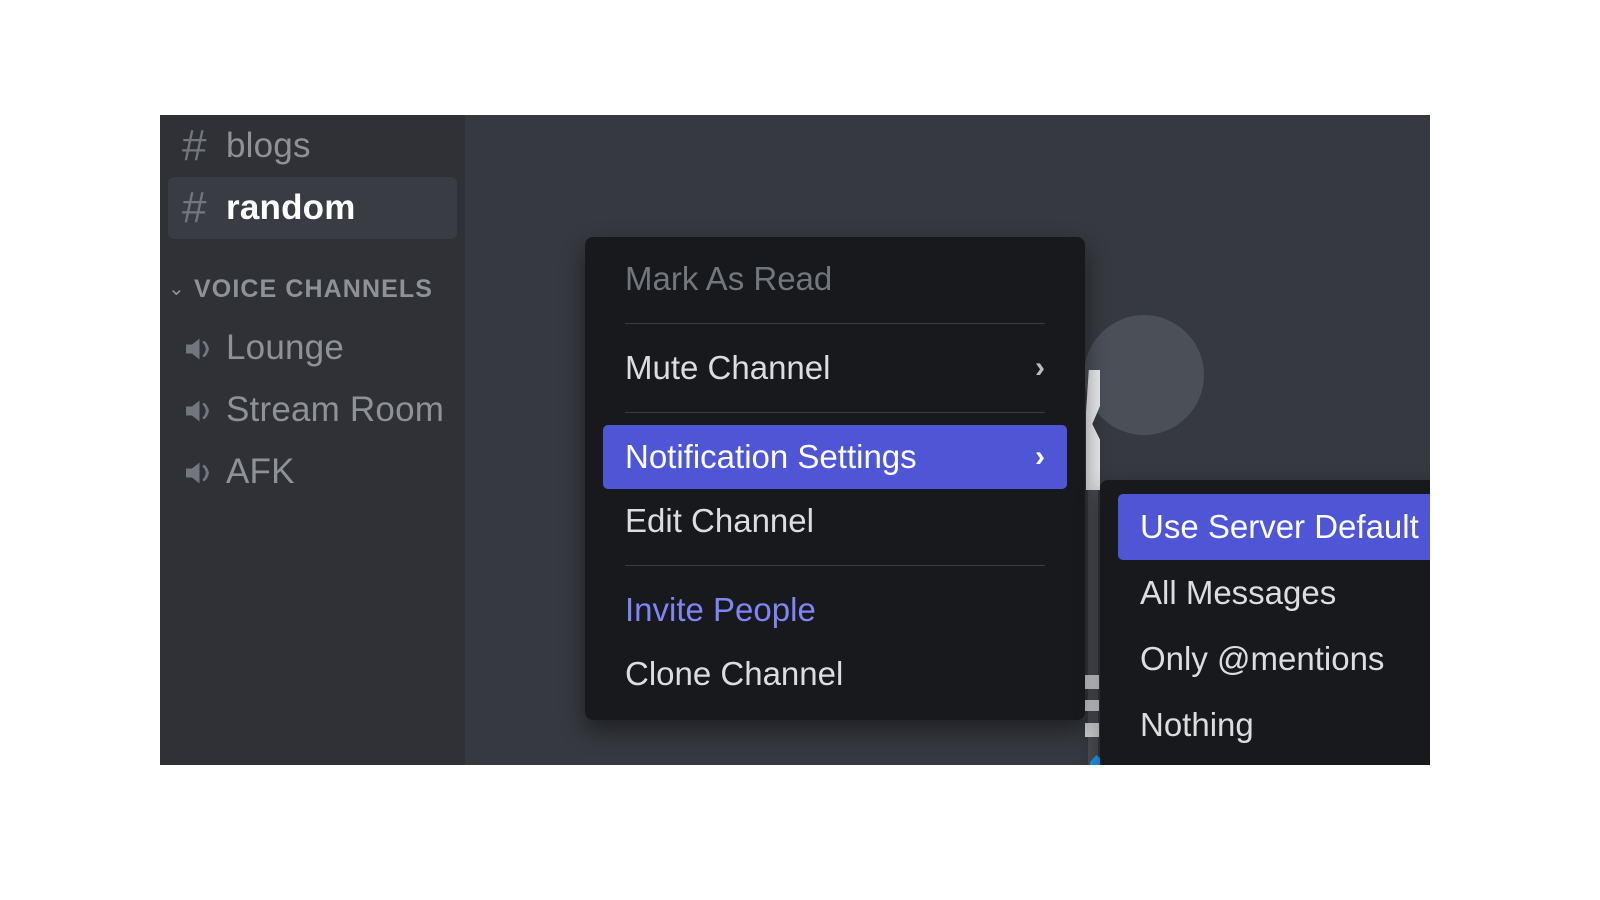  What do you see at coordinates (1093, 430) in the screenshot?
I see `background-text-fragment` at bounding box center [1093, 430].